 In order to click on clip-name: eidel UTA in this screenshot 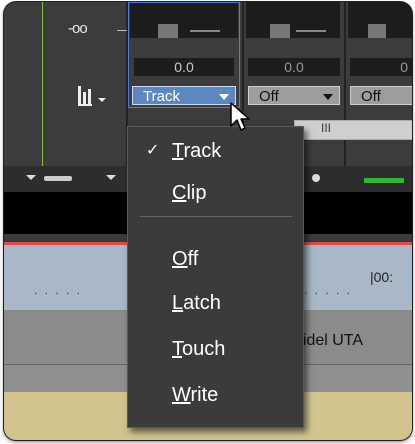, I will do `click(329, 340)`.